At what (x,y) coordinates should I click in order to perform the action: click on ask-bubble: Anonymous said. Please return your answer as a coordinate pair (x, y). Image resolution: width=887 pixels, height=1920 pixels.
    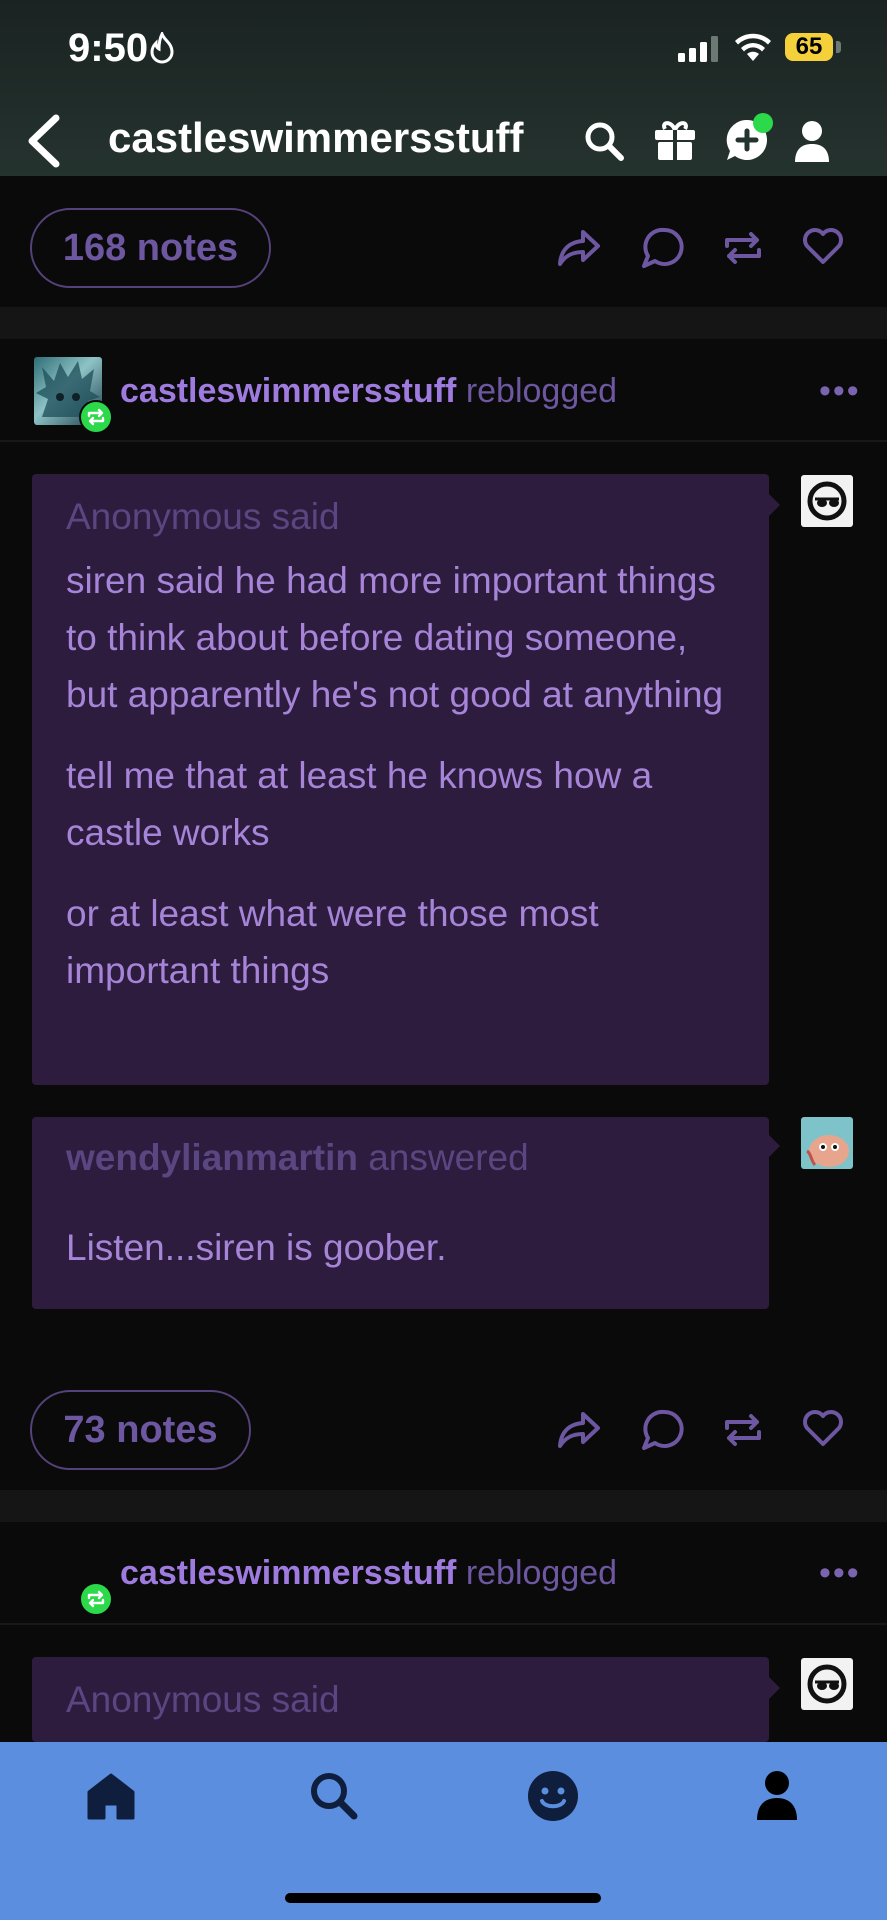
    Looking at the image, I should click on (400, 1699).